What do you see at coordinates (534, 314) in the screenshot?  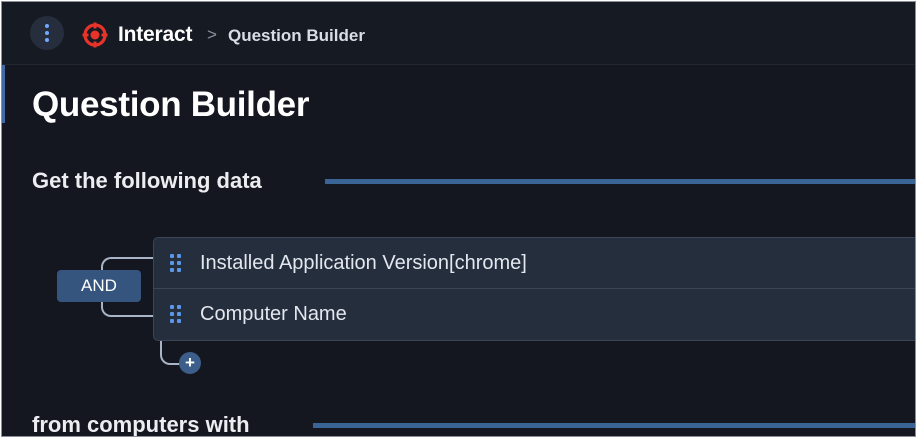 I see `sensor-row: Computer Name` at bounding box center [534, 314].